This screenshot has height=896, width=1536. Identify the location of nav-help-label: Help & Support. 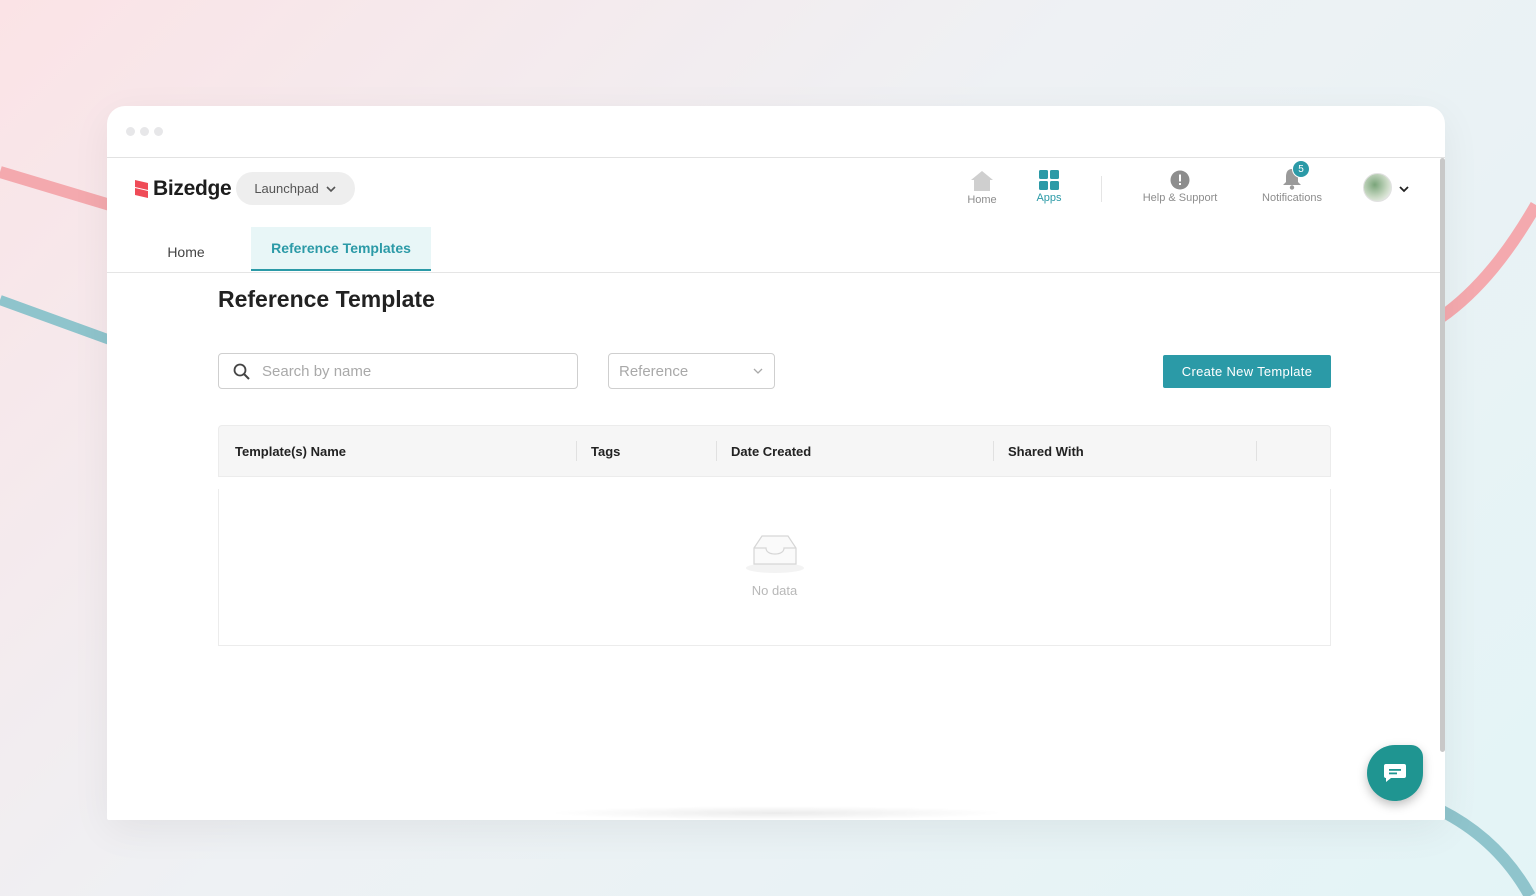
(1180, 198).